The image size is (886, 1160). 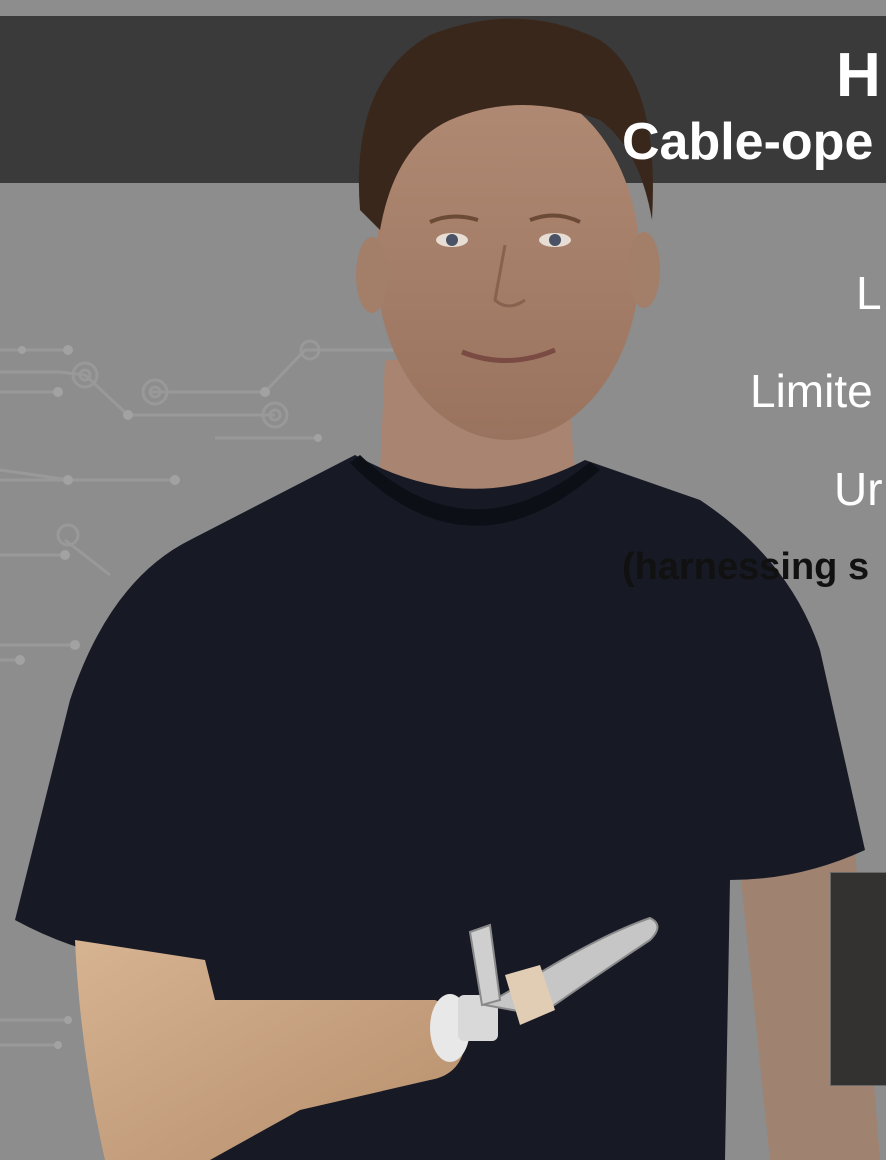 What do you see at coordinates (748, 142) in the screenshot?
I see `slide-subtitle: Cable-ope` at bounding box center [748, 142].